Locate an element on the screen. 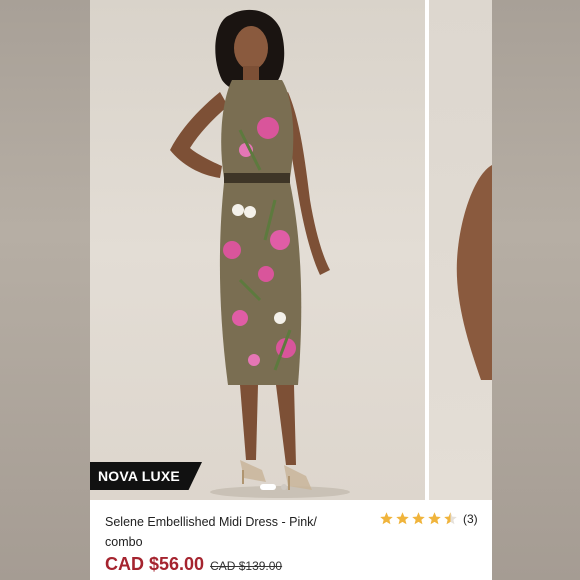 The height and width of the screenshot is (580, 580). model-photo-next is located at coordinates (474, 272).